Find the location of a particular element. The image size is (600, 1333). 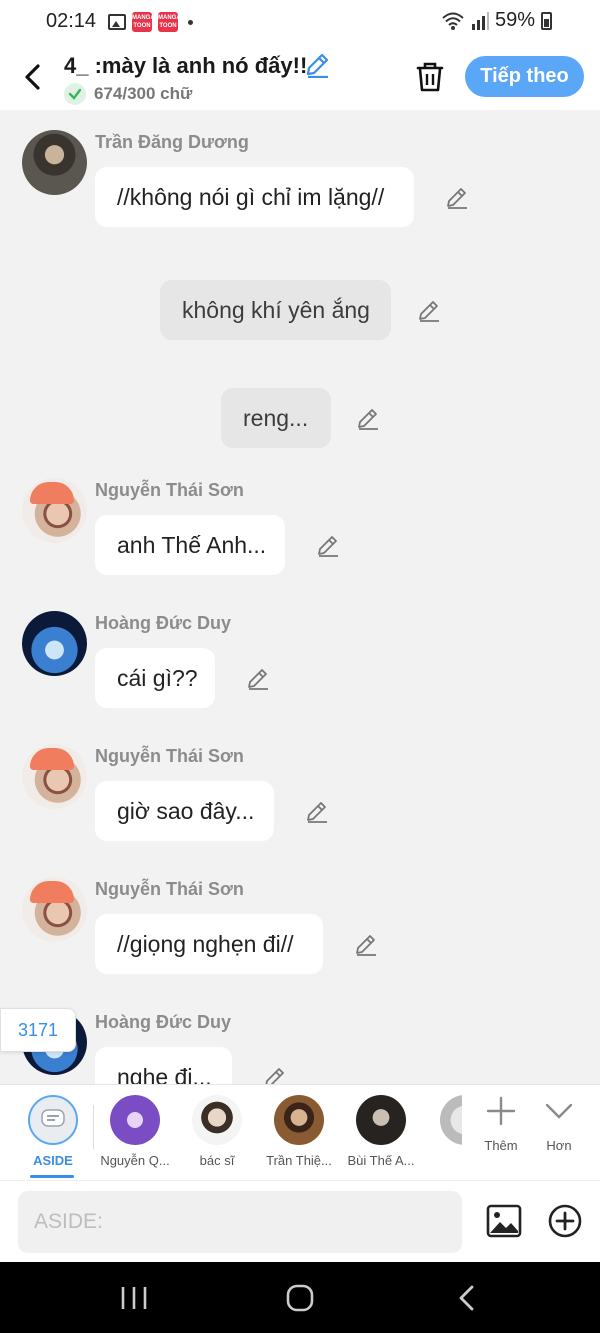

status-time: 02:14 is located at coordinates (71, 21).